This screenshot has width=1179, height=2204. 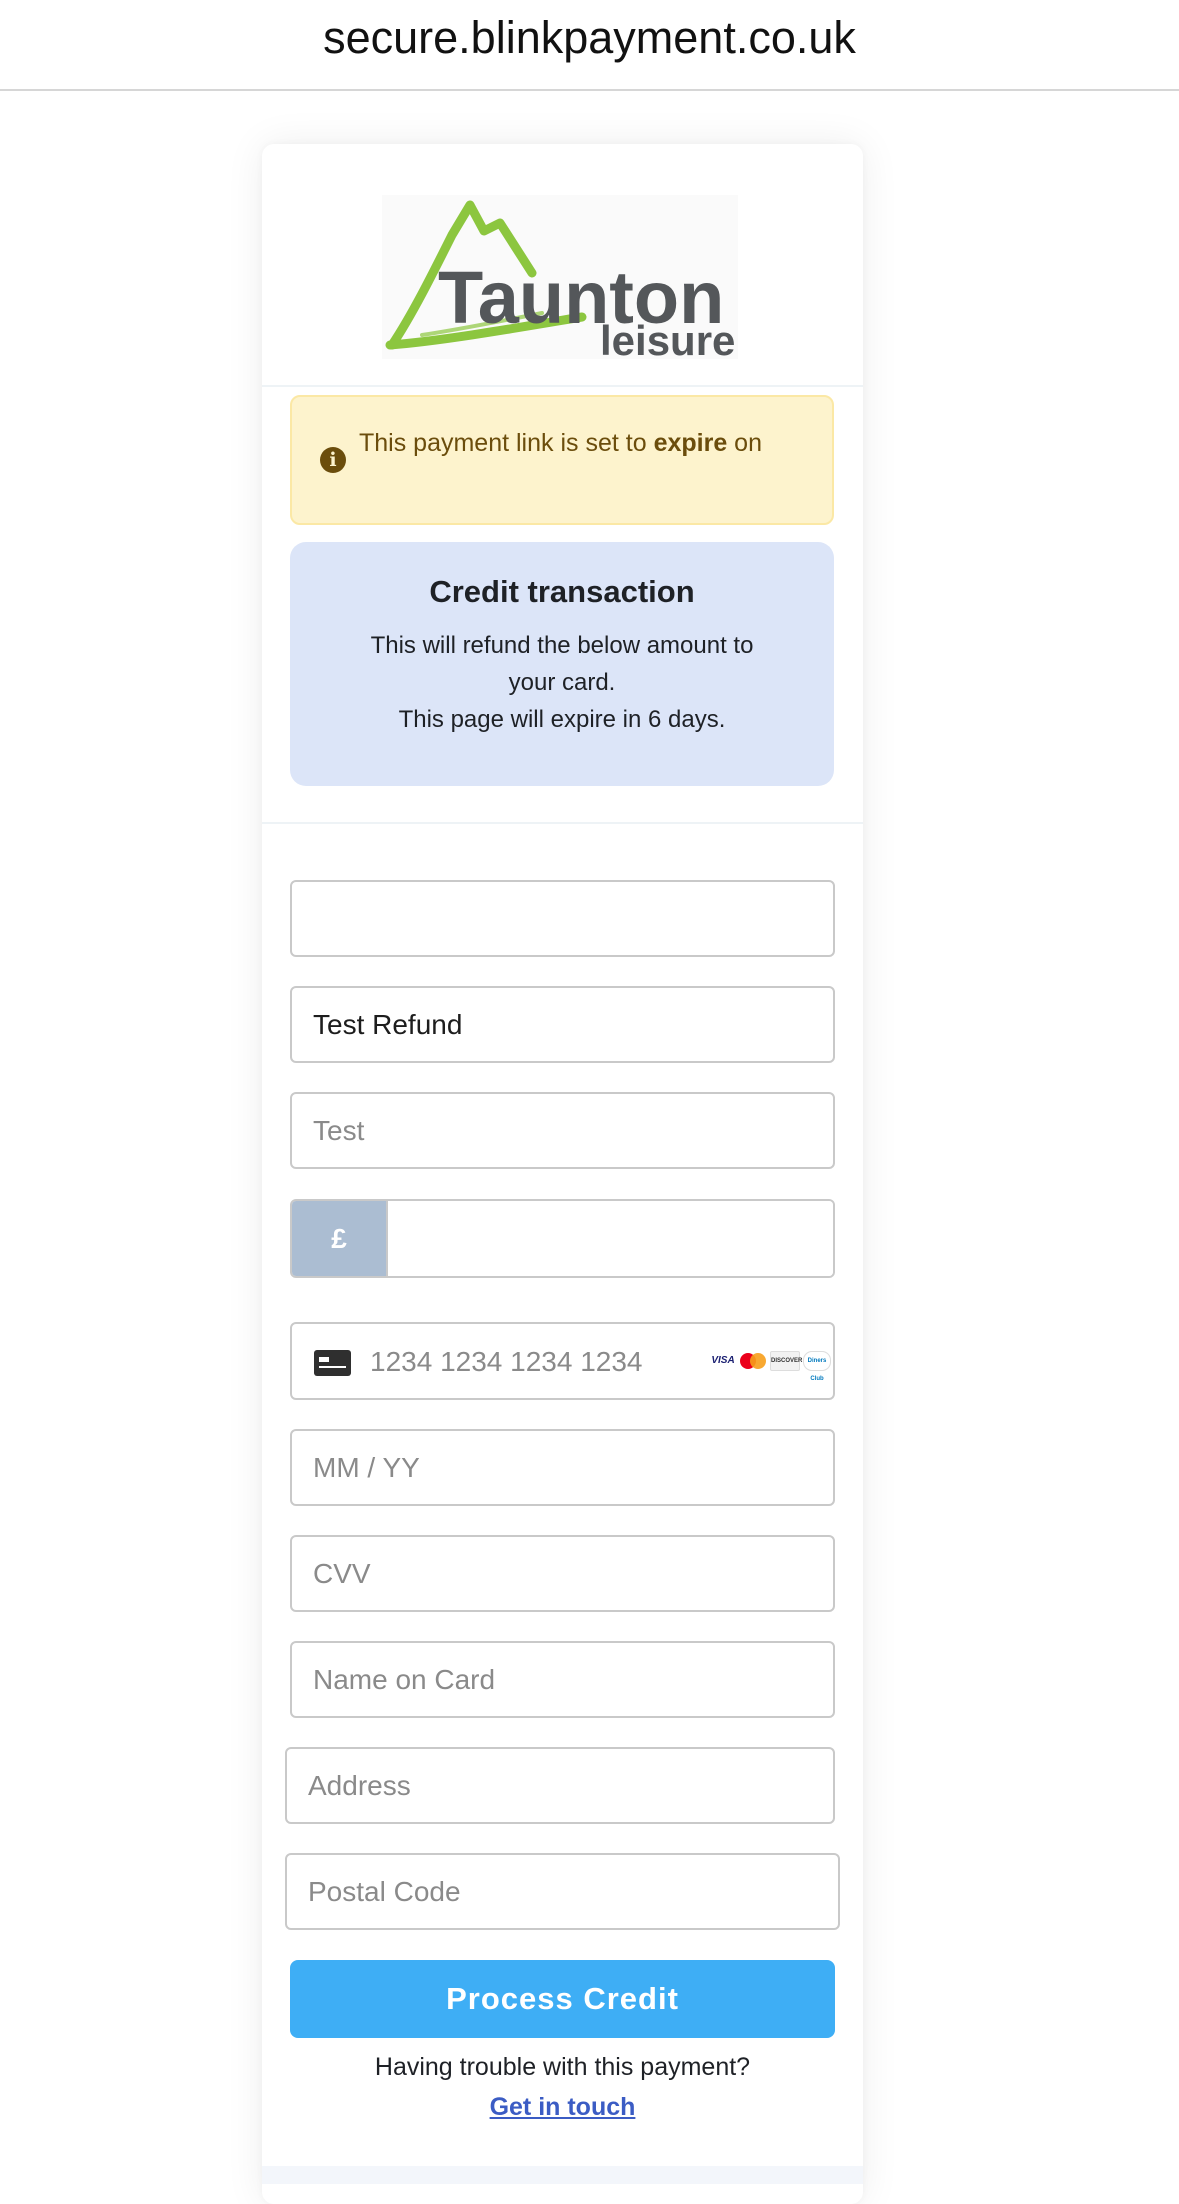 I want to click on card-footer-strip, so click(x=562, y=2175).